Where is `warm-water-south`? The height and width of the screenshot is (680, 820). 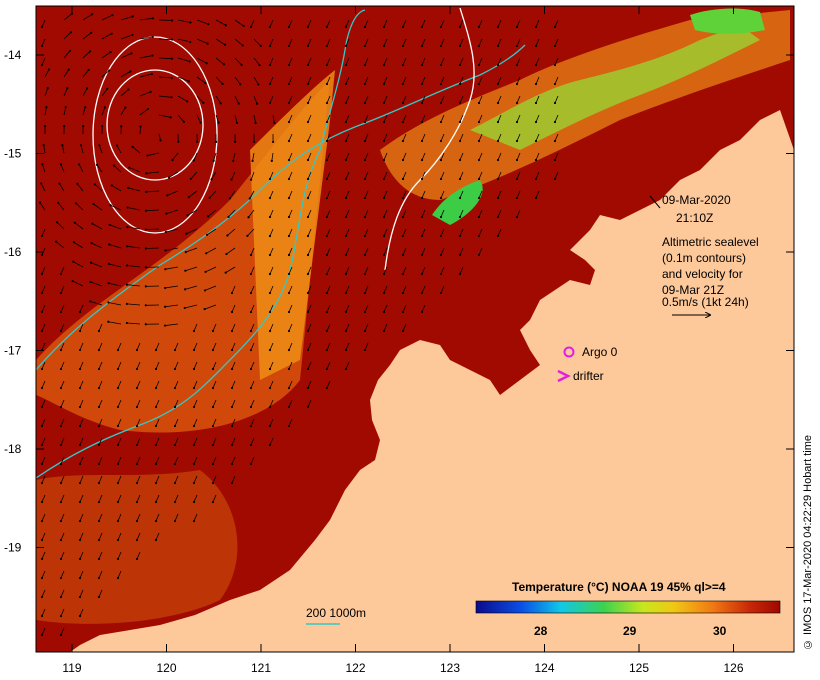 warm-water-south is located at coordinates (137, 547).